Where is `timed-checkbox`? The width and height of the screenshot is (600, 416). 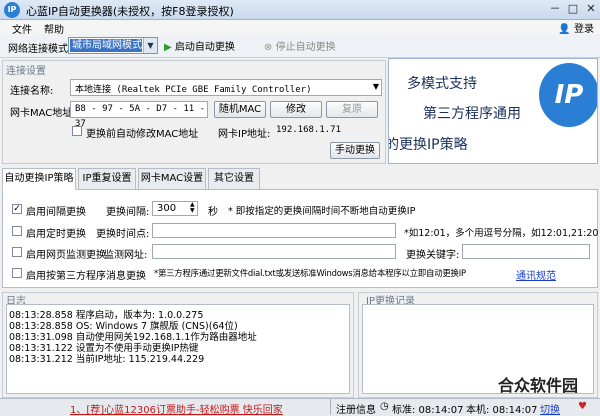 timed-checkbox is located at coordinates (17, 231).